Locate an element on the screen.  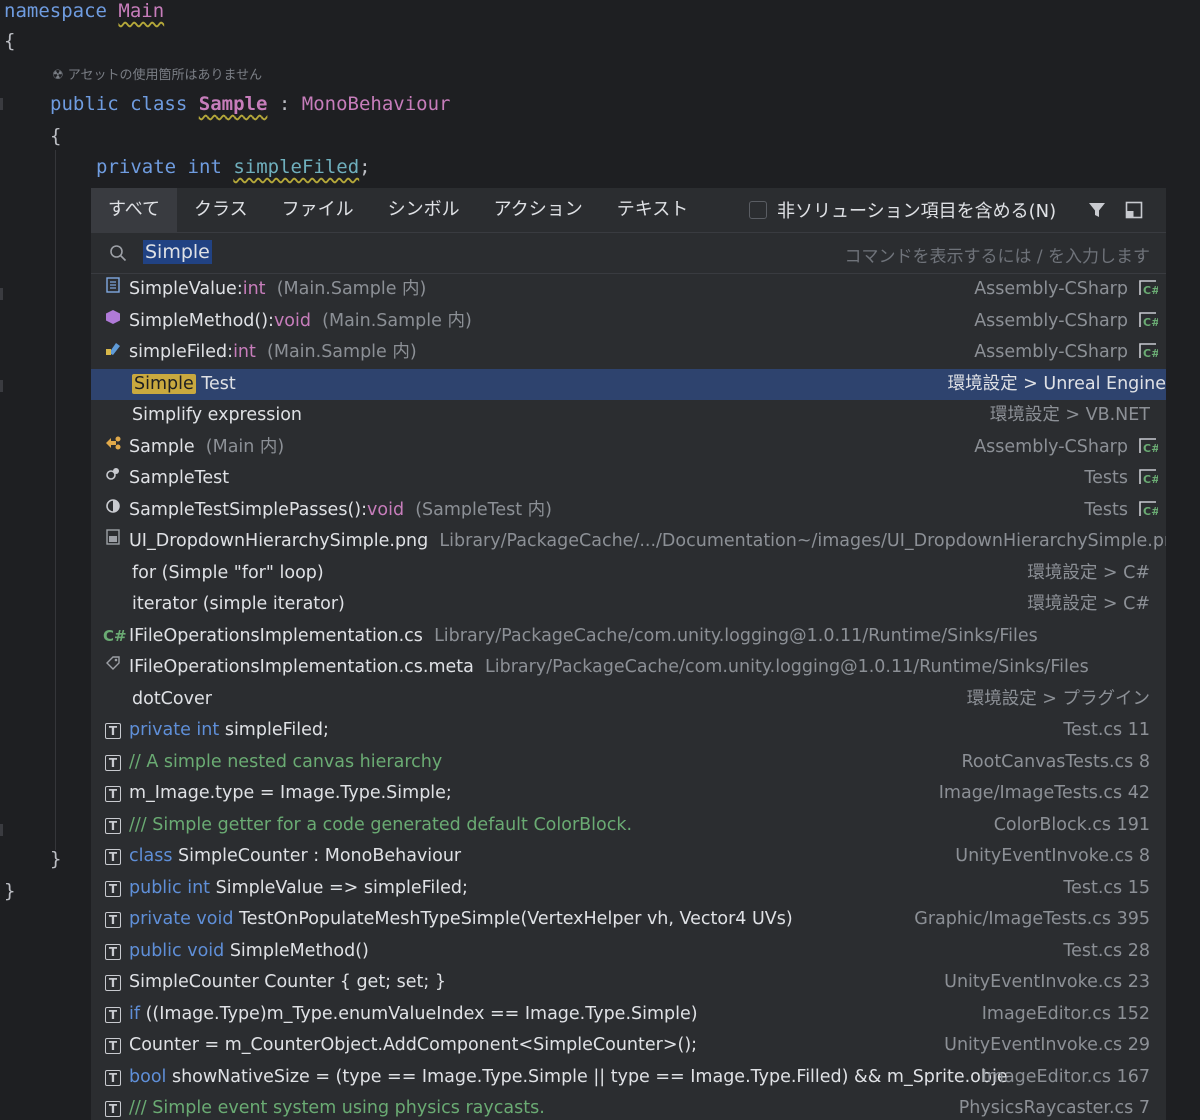
result-location: UnityEventInvoke.cs 23 is located at coordinates (1047, 983).